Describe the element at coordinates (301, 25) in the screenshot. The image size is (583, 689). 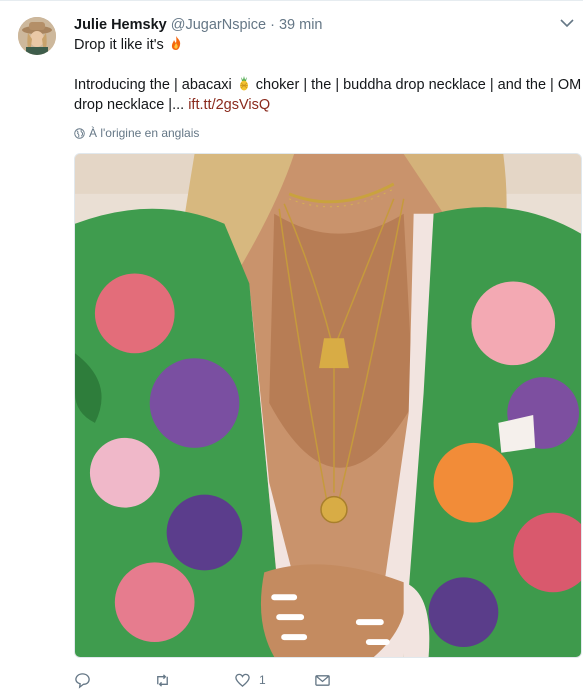
I see `timestamp: 39 min` at that location.